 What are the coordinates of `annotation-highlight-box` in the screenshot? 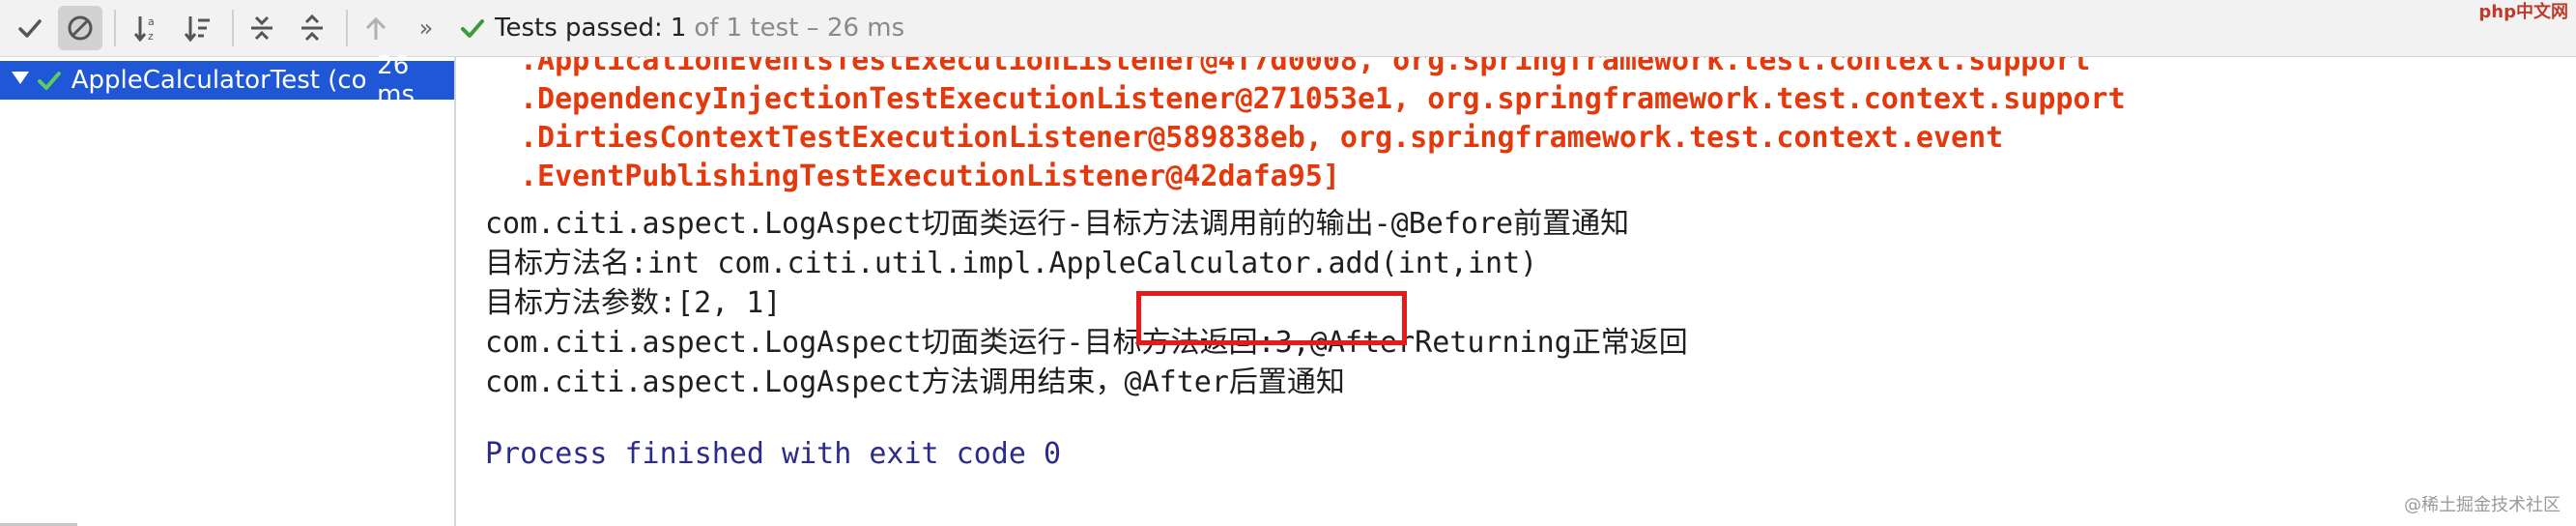 It's located at (1271, 318).